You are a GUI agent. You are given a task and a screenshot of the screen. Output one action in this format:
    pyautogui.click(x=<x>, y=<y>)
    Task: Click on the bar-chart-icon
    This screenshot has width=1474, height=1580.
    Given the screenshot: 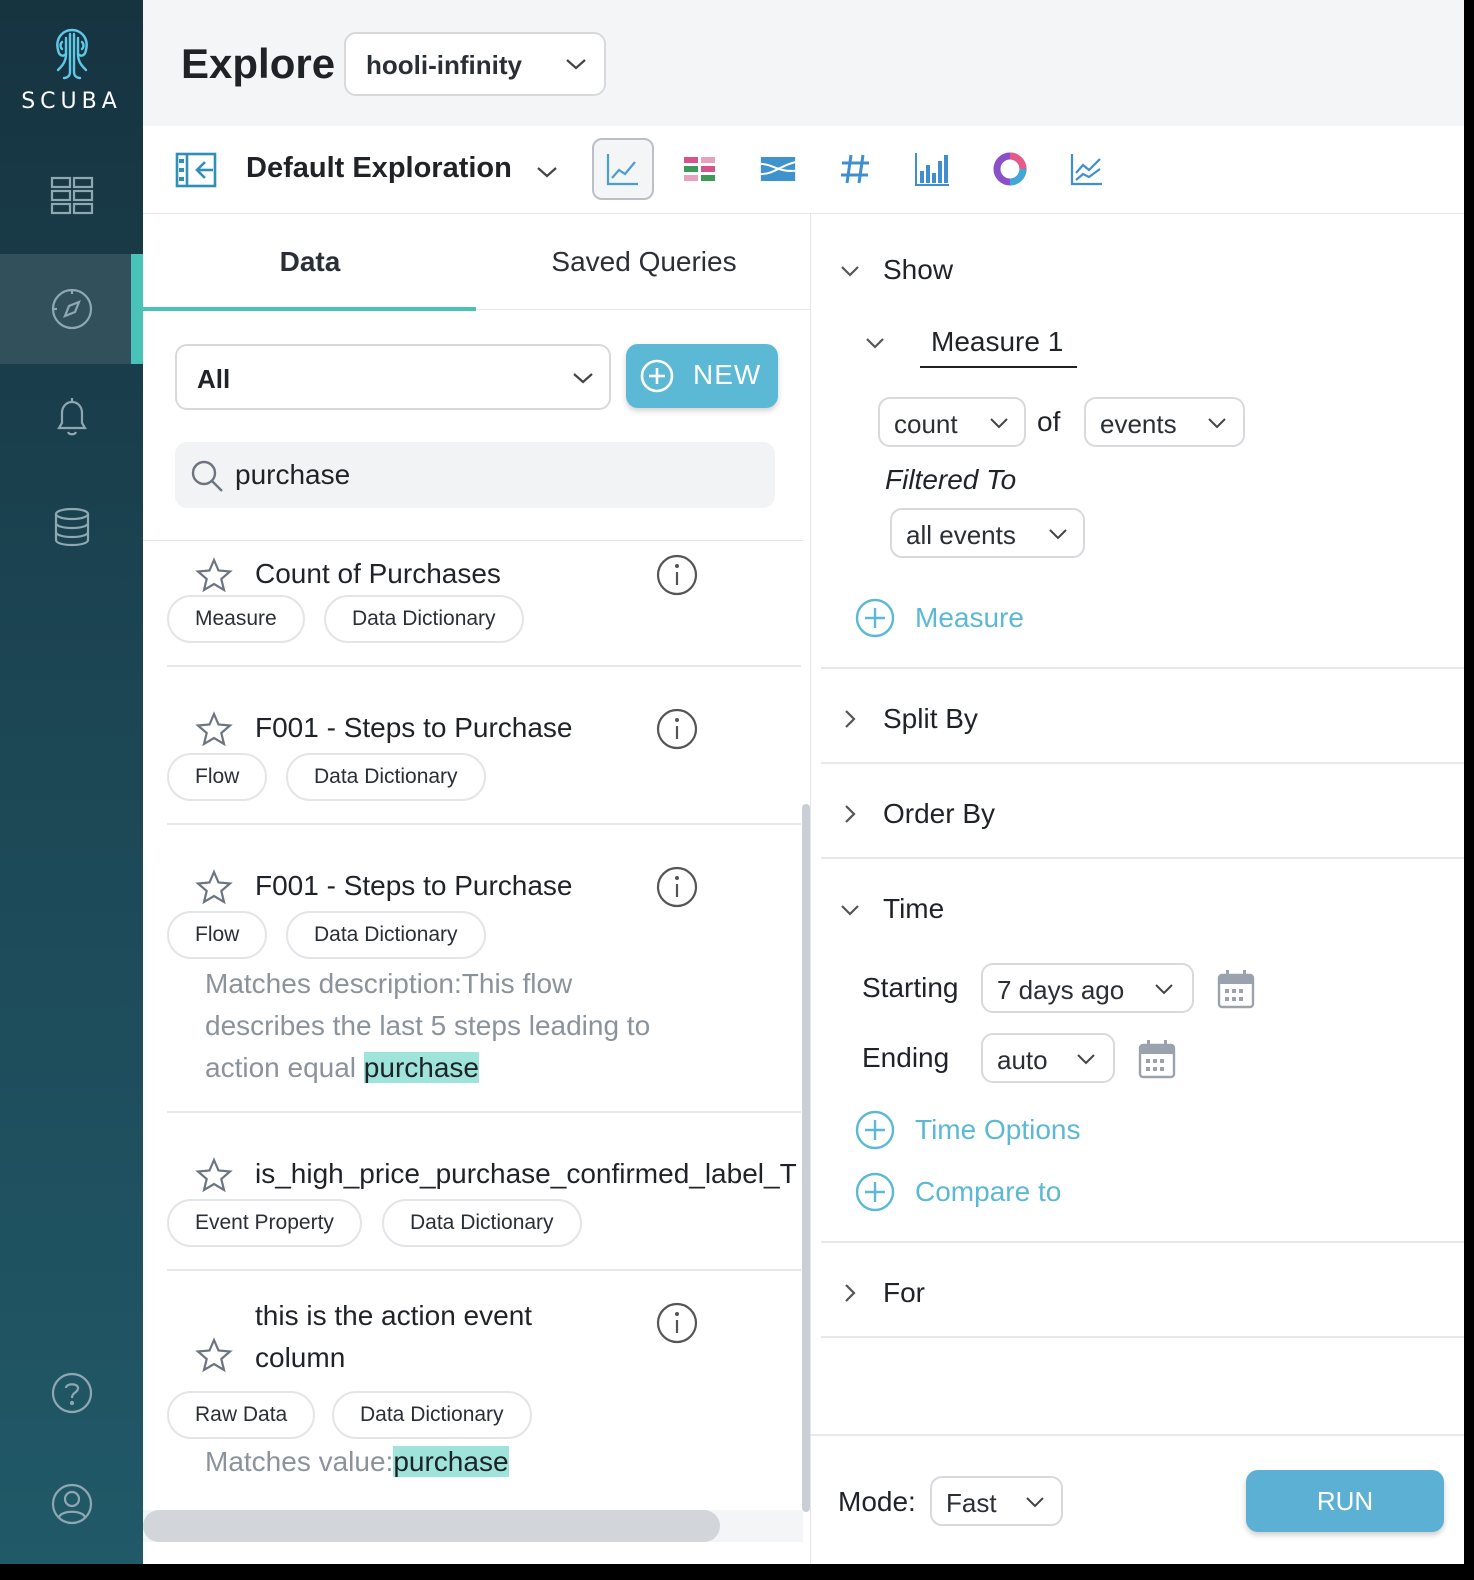 What is the action you would take?
    pyautogui.click(x=932, y=169)
    